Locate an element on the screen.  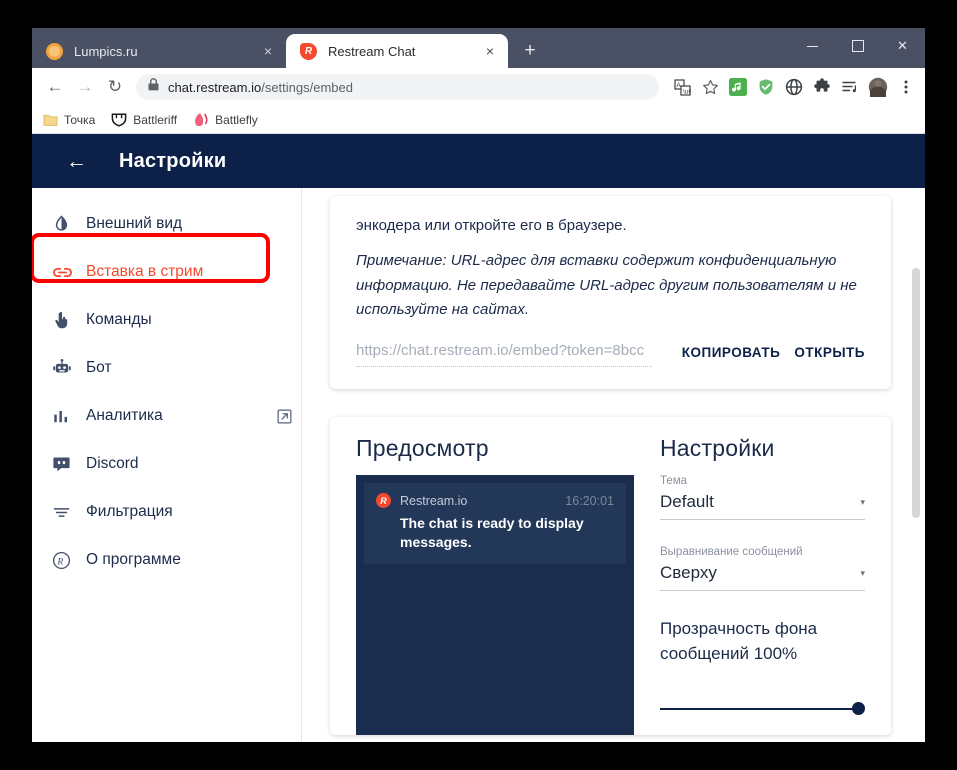
tab-title: Restream Chat is located at coordinates (372, 51).